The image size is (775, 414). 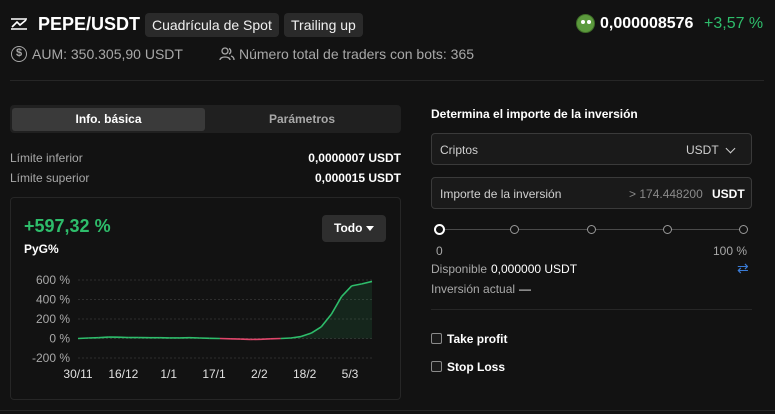 I want to click on investment-amount-label: Importe de la inversión, so click(x=501, y=194).